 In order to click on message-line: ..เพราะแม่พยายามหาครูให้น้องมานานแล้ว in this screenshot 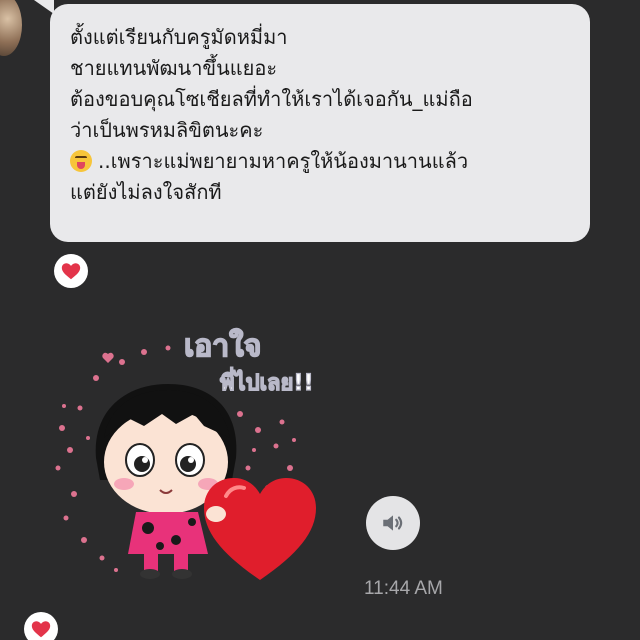, I will do `click(283, 161)`.